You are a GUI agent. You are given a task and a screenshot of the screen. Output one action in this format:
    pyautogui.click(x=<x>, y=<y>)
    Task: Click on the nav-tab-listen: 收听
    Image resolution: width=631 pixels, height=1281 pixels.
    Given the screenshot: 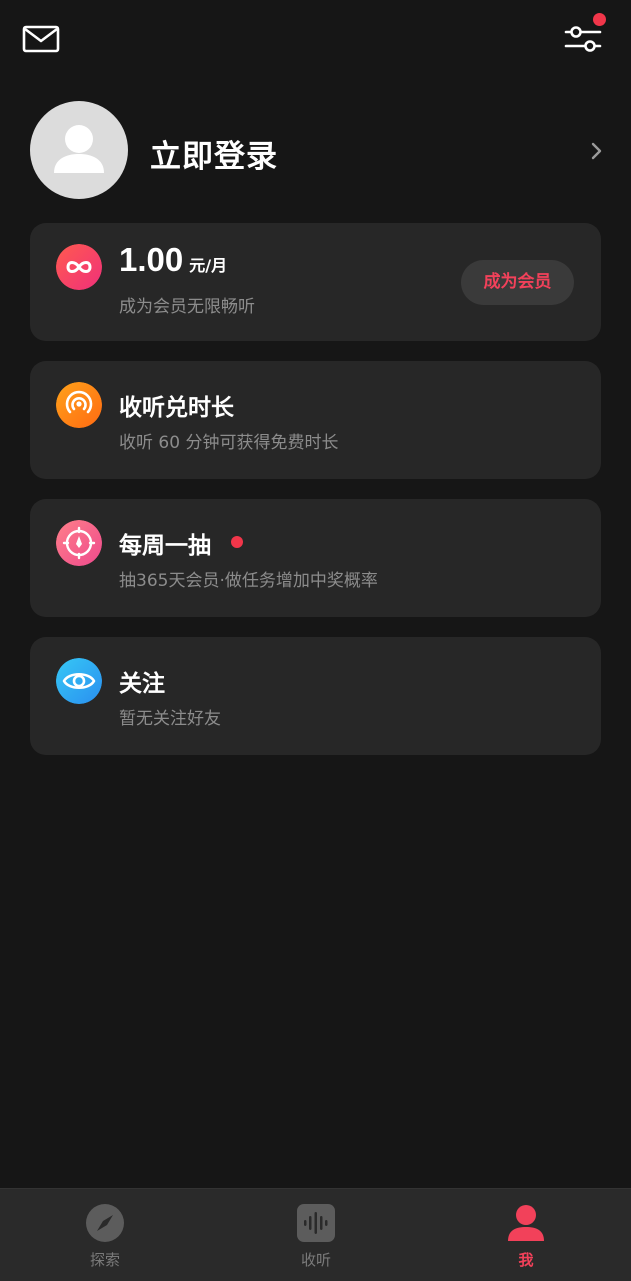 What is the action you would take?
    pyautogui.click(x=316, y=1235)
    